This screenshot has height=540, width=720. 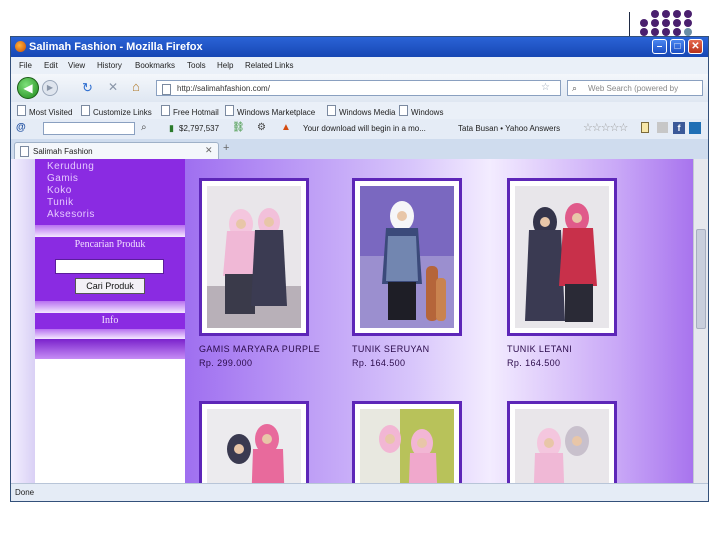 What do you see at coordinates (59, 190) in the screenshot?
I see `category-koko: Koko` at bounding box center [59, 190].